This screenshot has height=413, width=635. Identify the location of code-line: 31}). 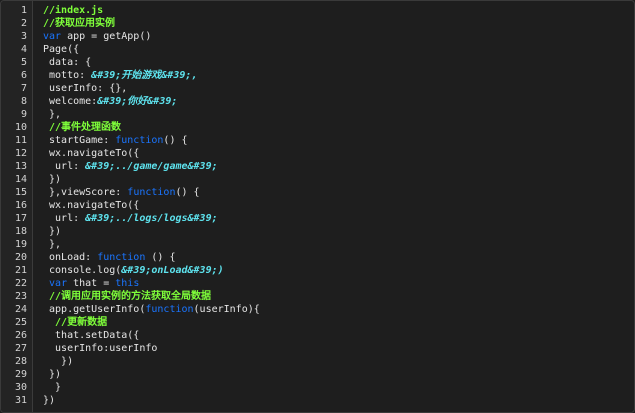
(317, 400).